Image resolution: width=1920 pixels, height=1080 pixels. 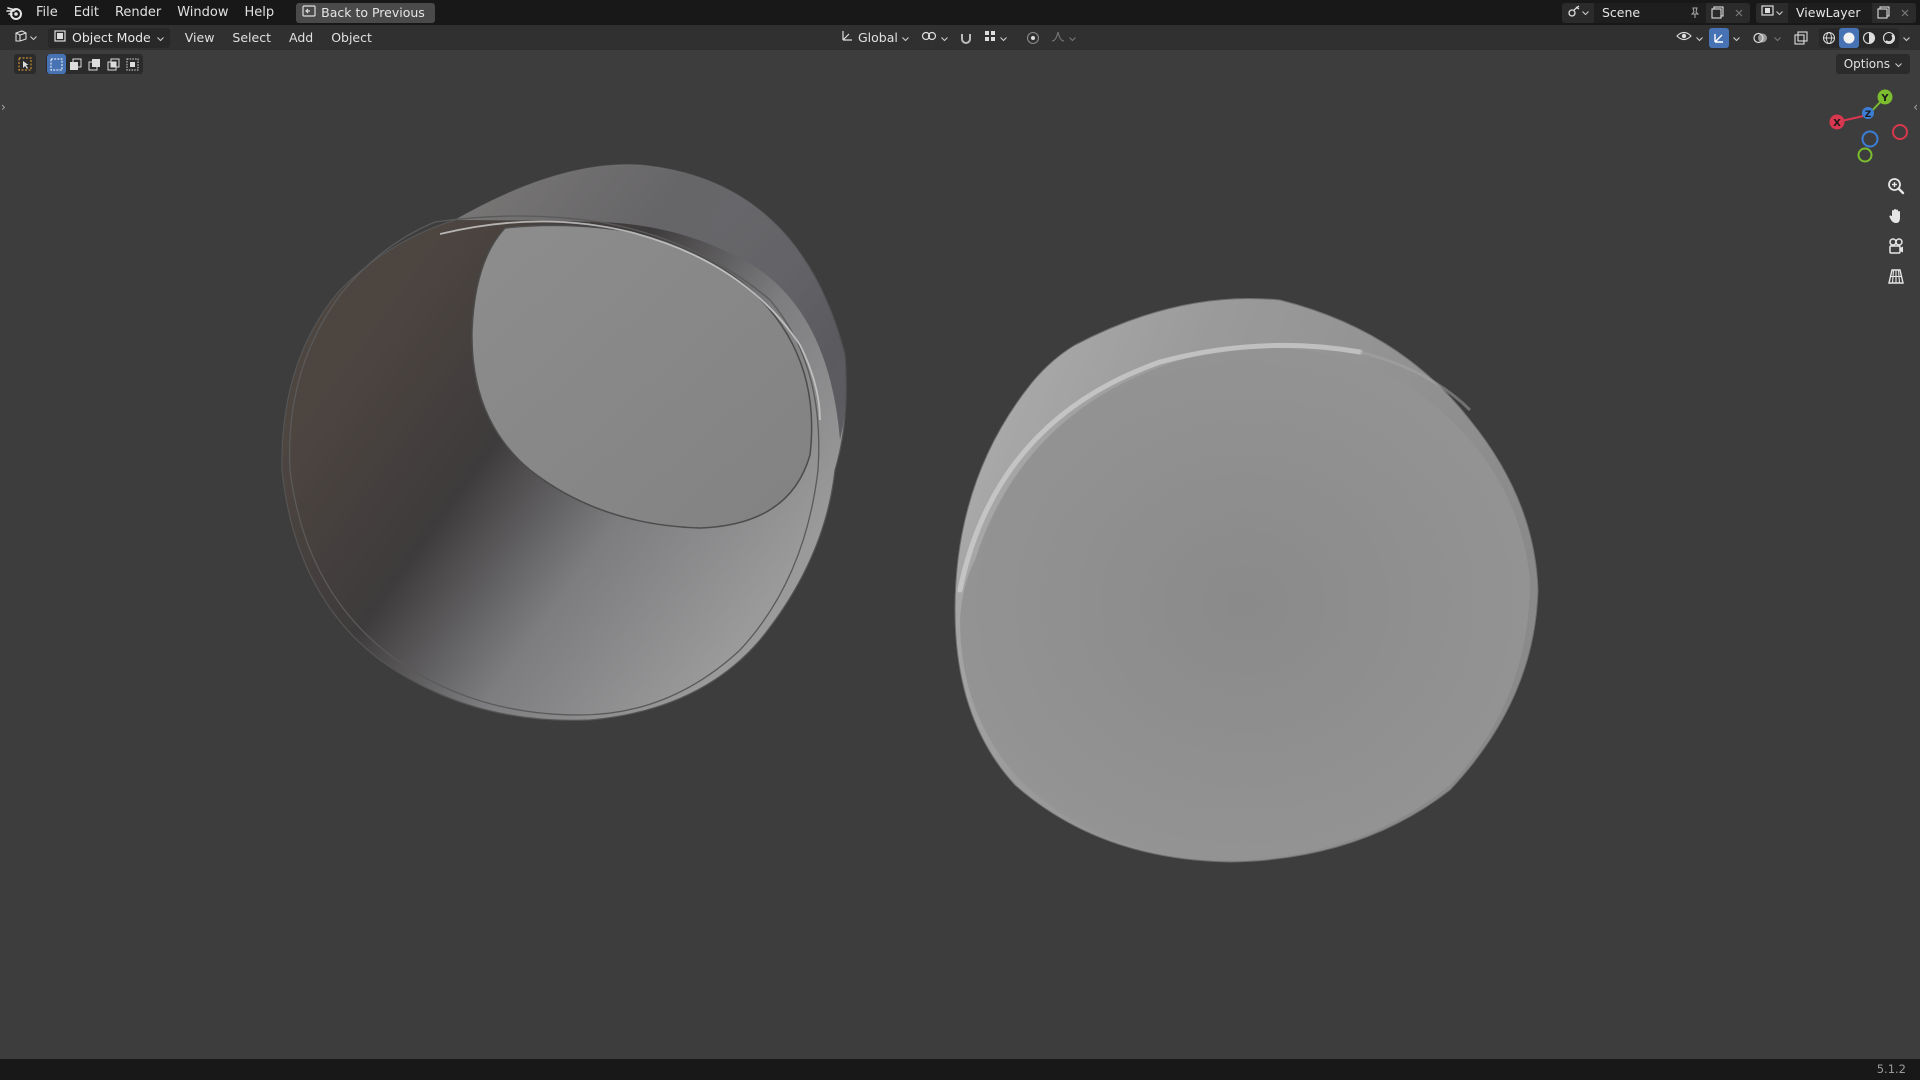 I want to click on status-bar: 5.1.2, so click(x=960, y=1069).